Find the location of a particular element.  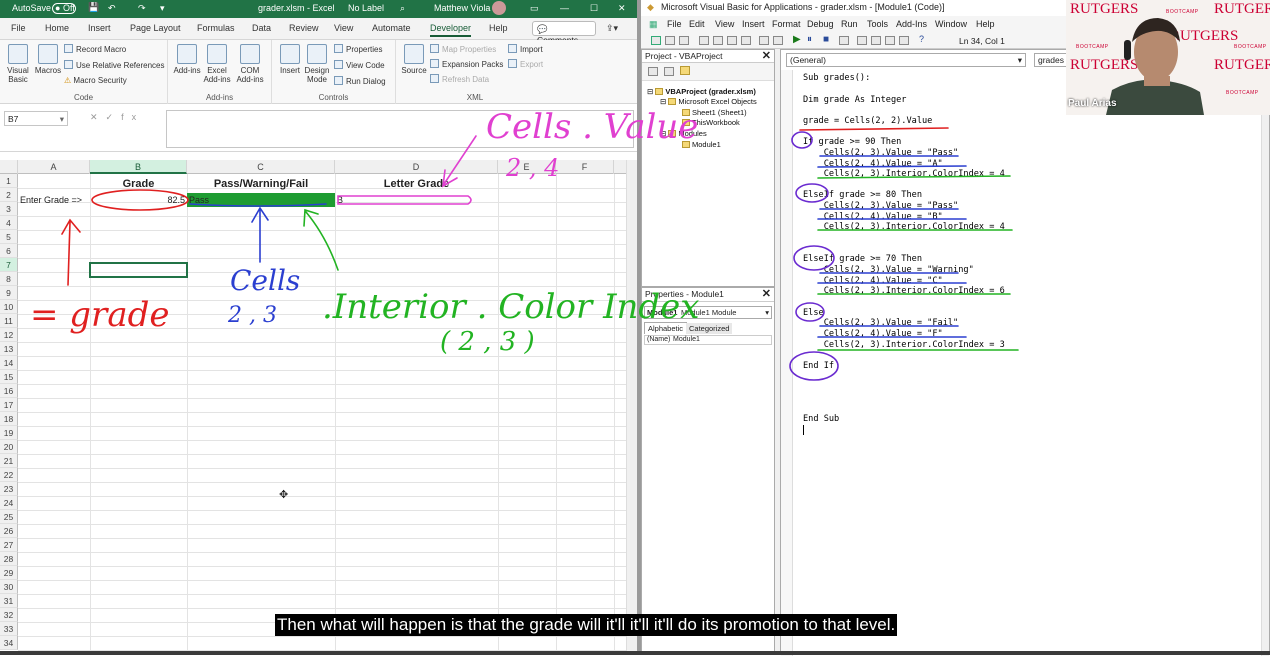

break-icon: ⏸ is located at coordinates (809, 39).